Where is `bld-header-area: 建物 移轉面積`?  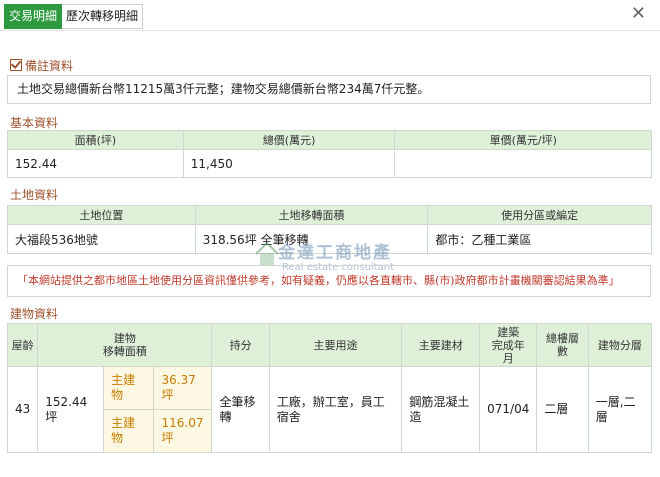 bld-header-area: 建物 移轉面積 is located at coordinates (125, 345).